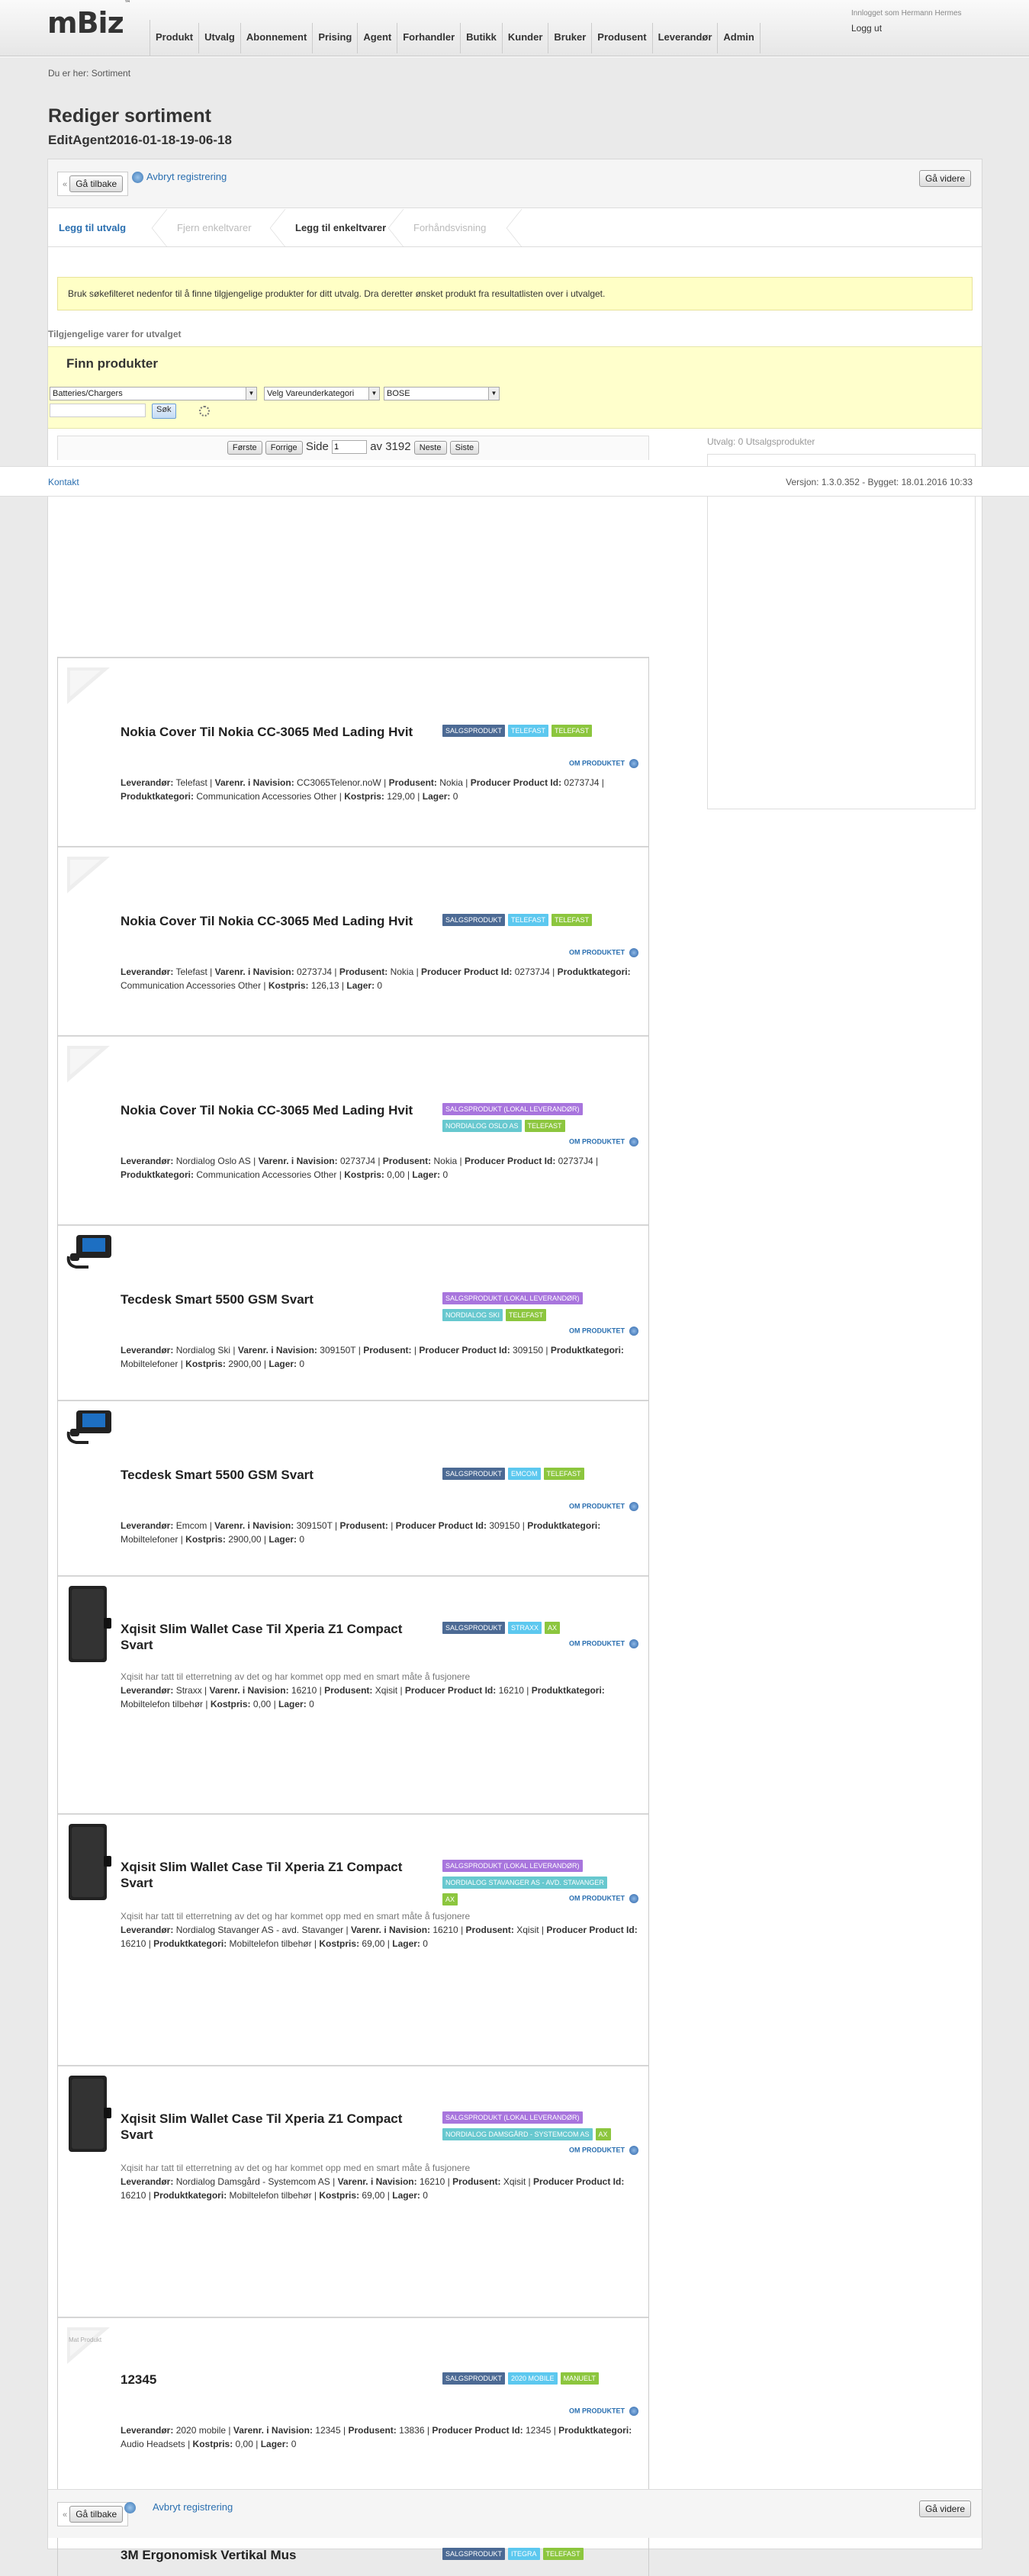 This screenshot has width=1029, height=2576. What do you see at coordinates (322, 393) in the screenshot?
I see `subcategory-select: Velg Vareunderkategori ▼` at bounding box center [322, 393].